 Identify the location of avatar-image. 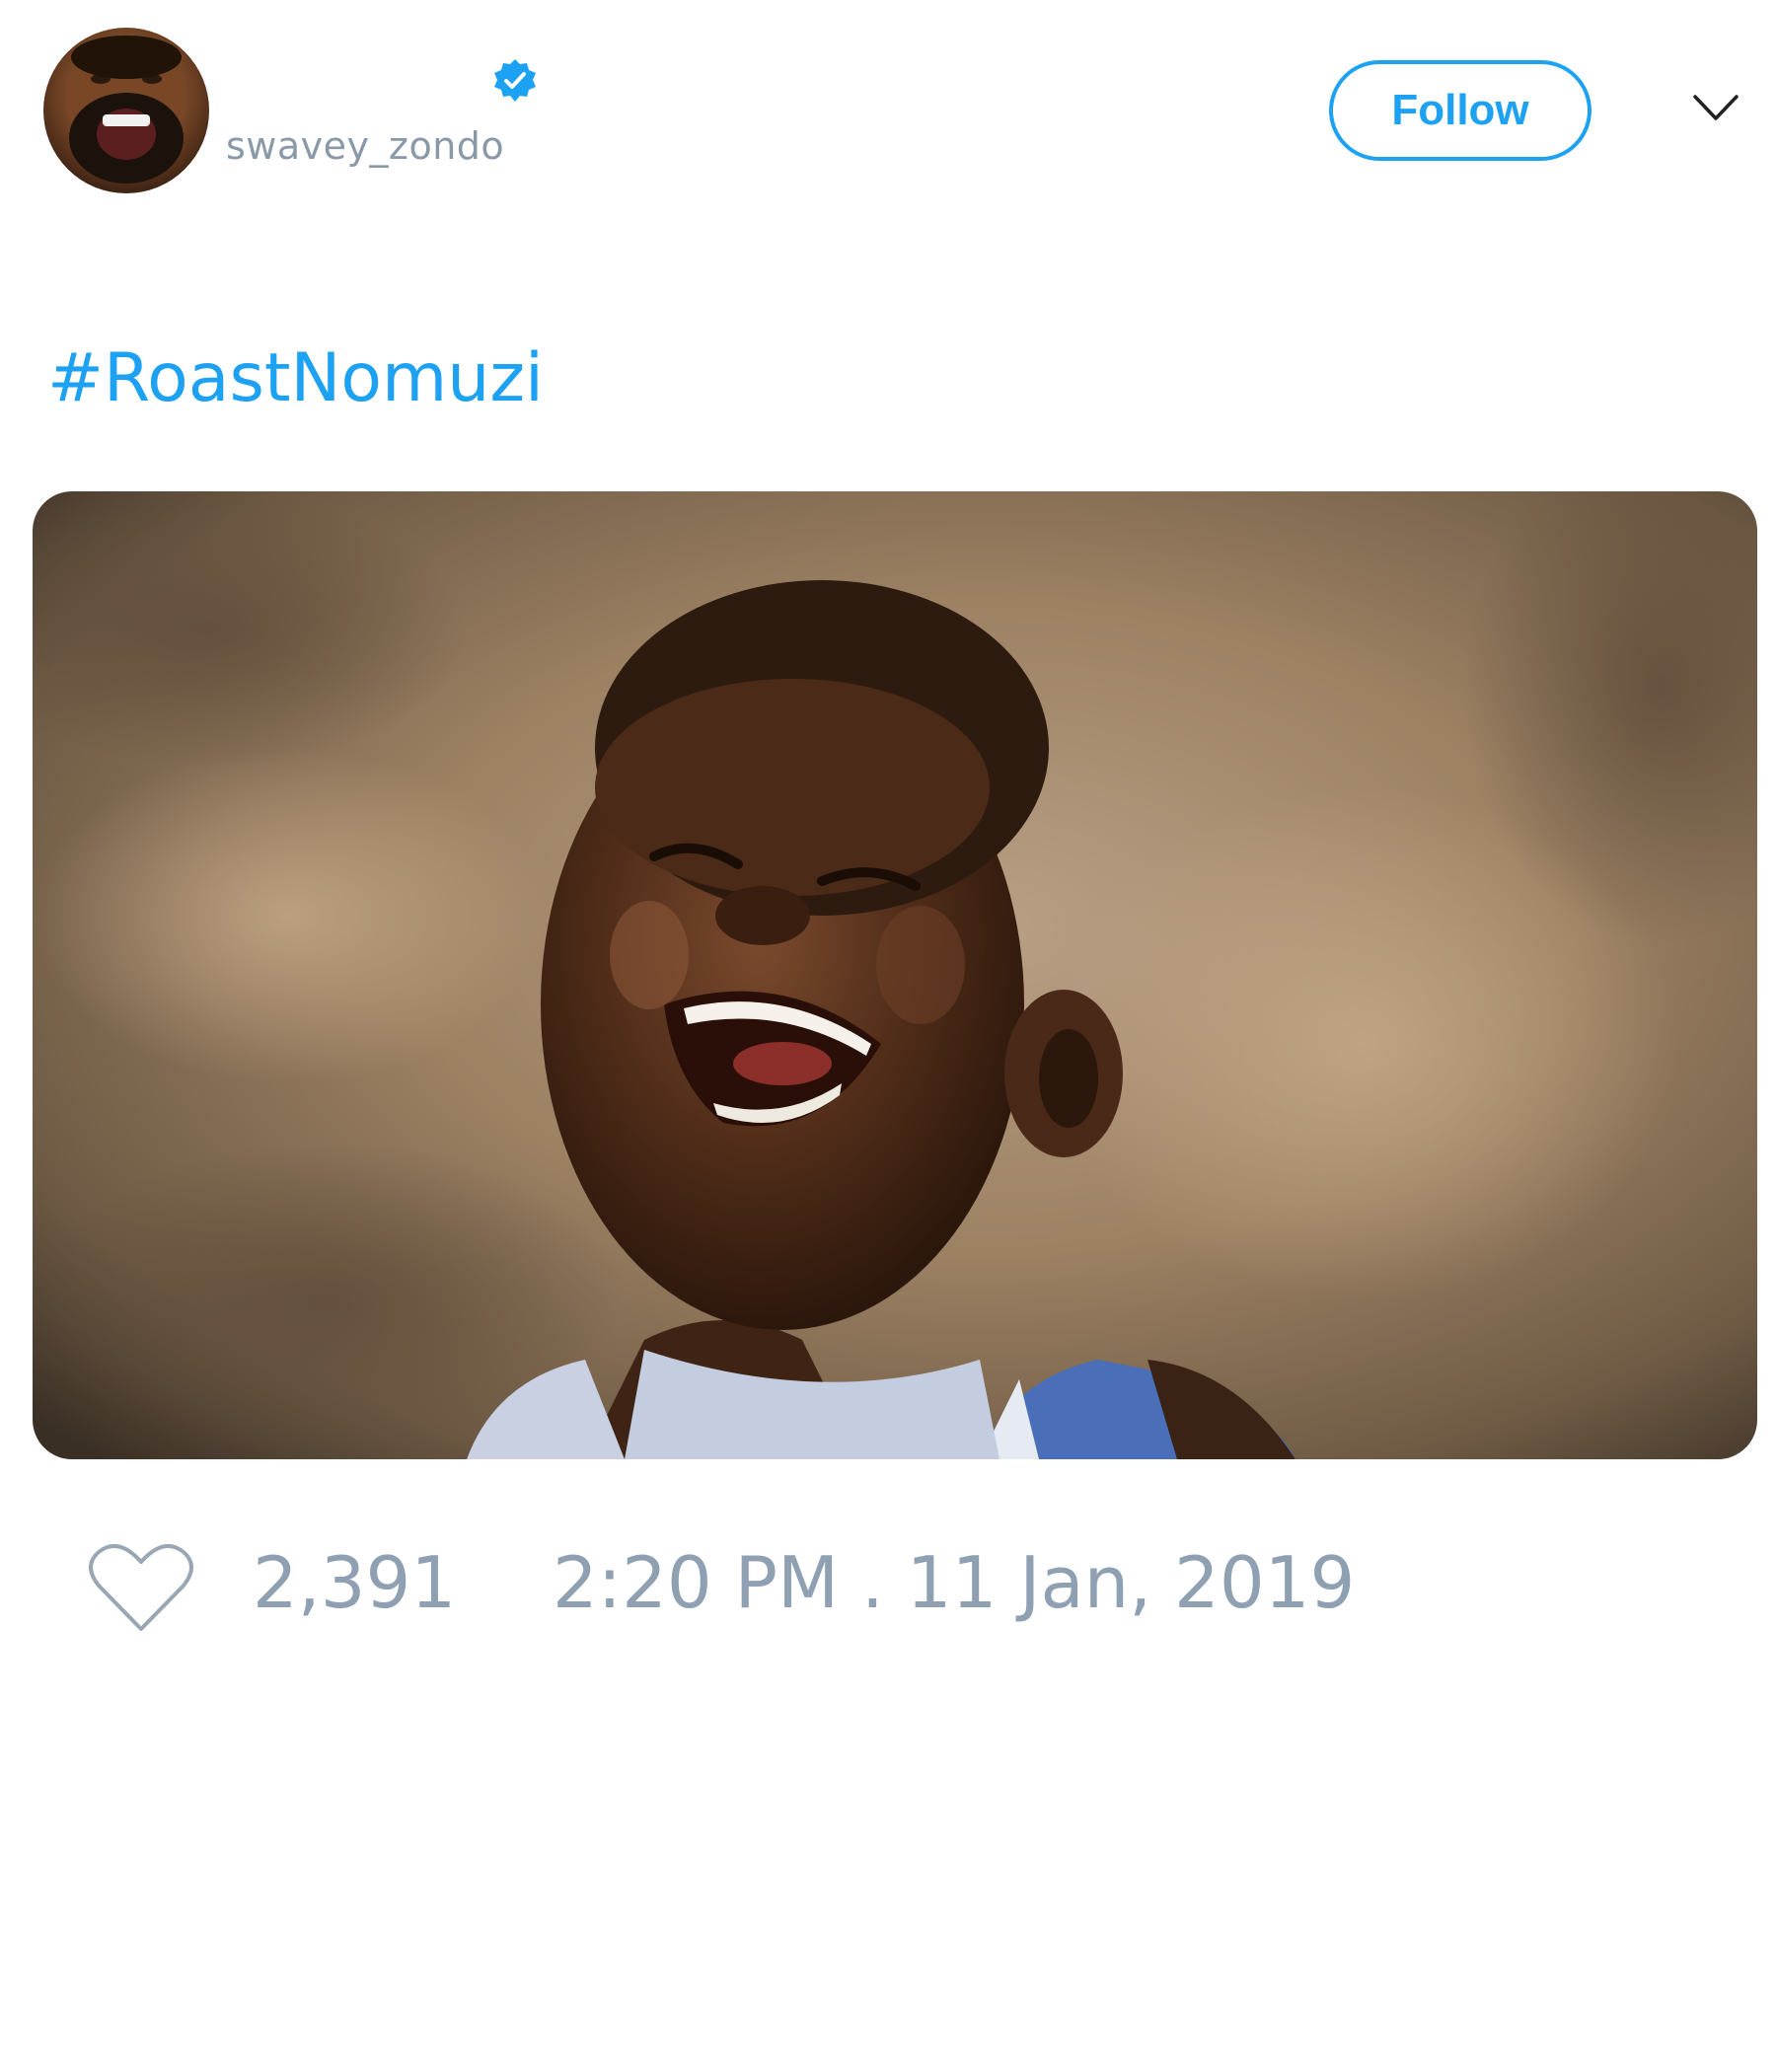
(126, 111).